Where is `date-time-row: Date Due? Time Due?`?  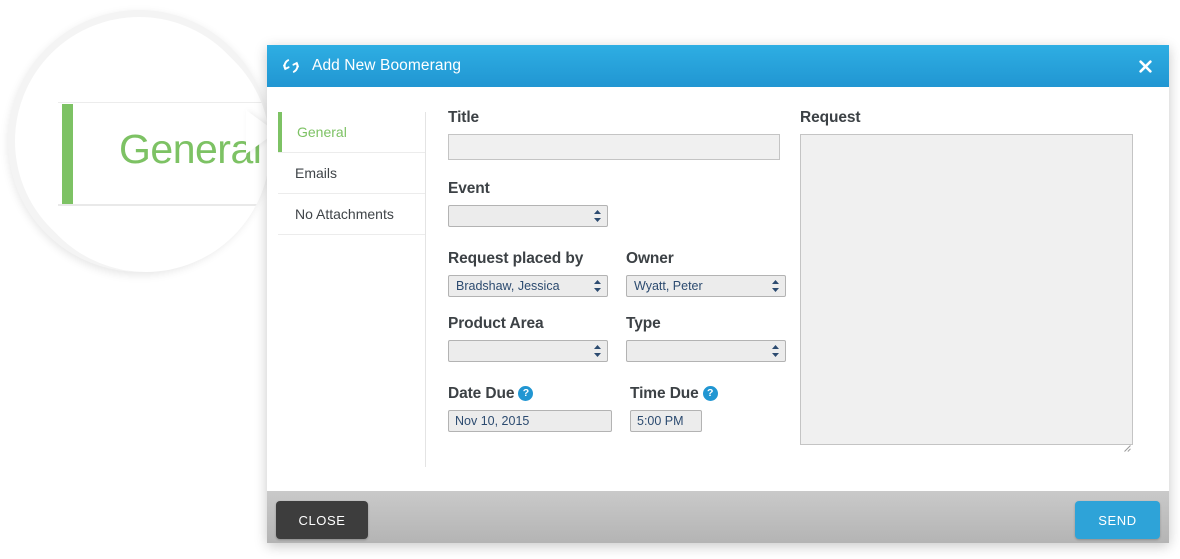 date-time-row: Date Due? Time Due? is located at coordinates (618, 408).